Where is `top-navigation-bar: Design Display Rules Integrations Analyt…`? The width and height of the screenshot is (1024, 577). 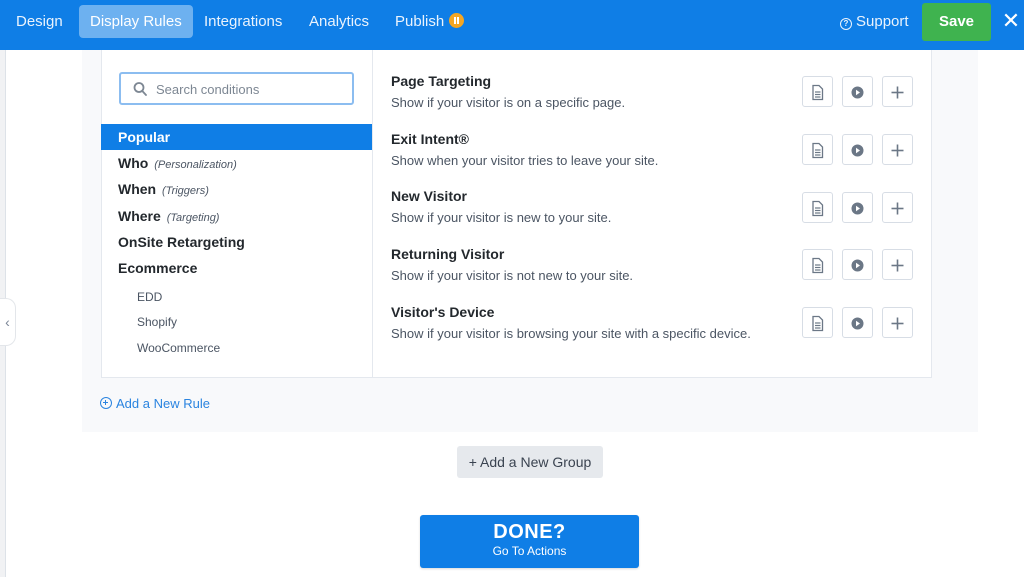
top-navigation-bar: Design Display Rules Integrations Analyt… is located at coordinates (512, 25).